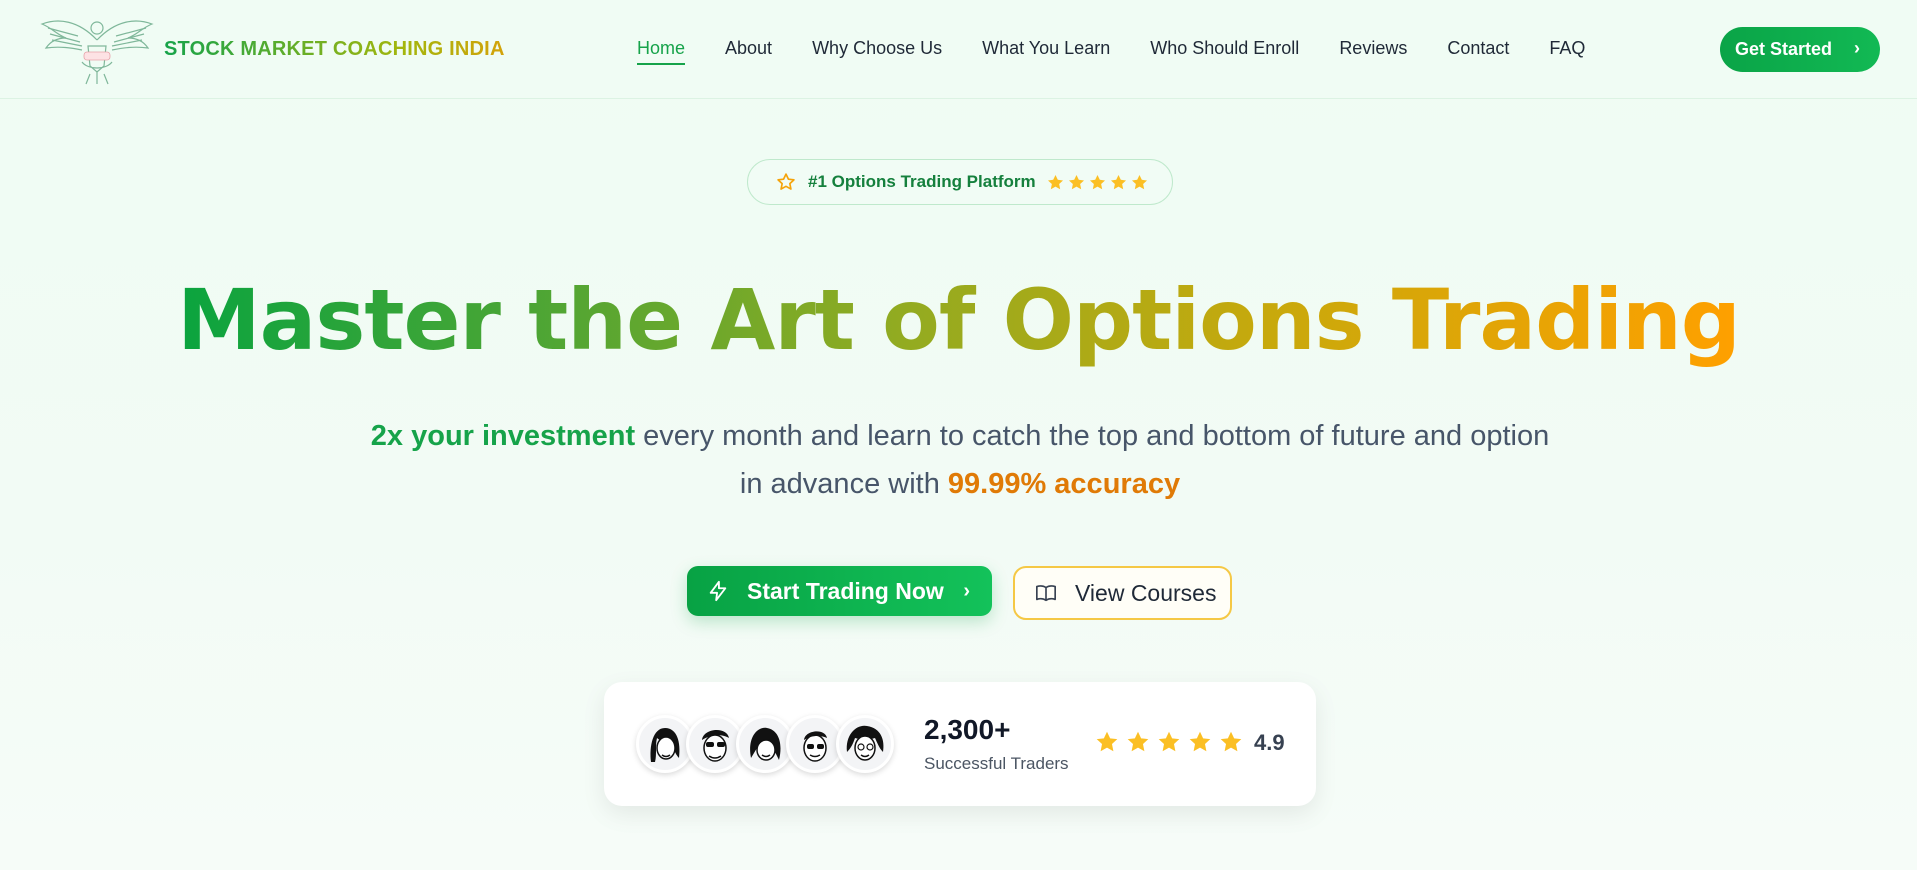  I want to click on traders-count-label: Successful Traders, so click(996, 763).